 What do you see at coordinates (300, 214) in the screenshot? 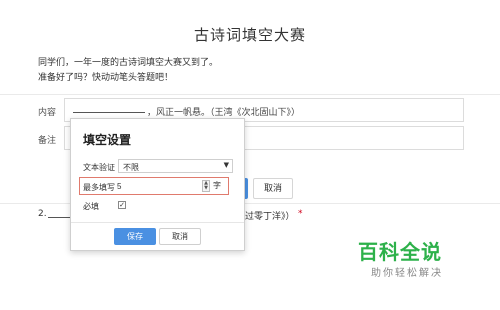
I see `required-marker: *` at bounding box center [300, 214].